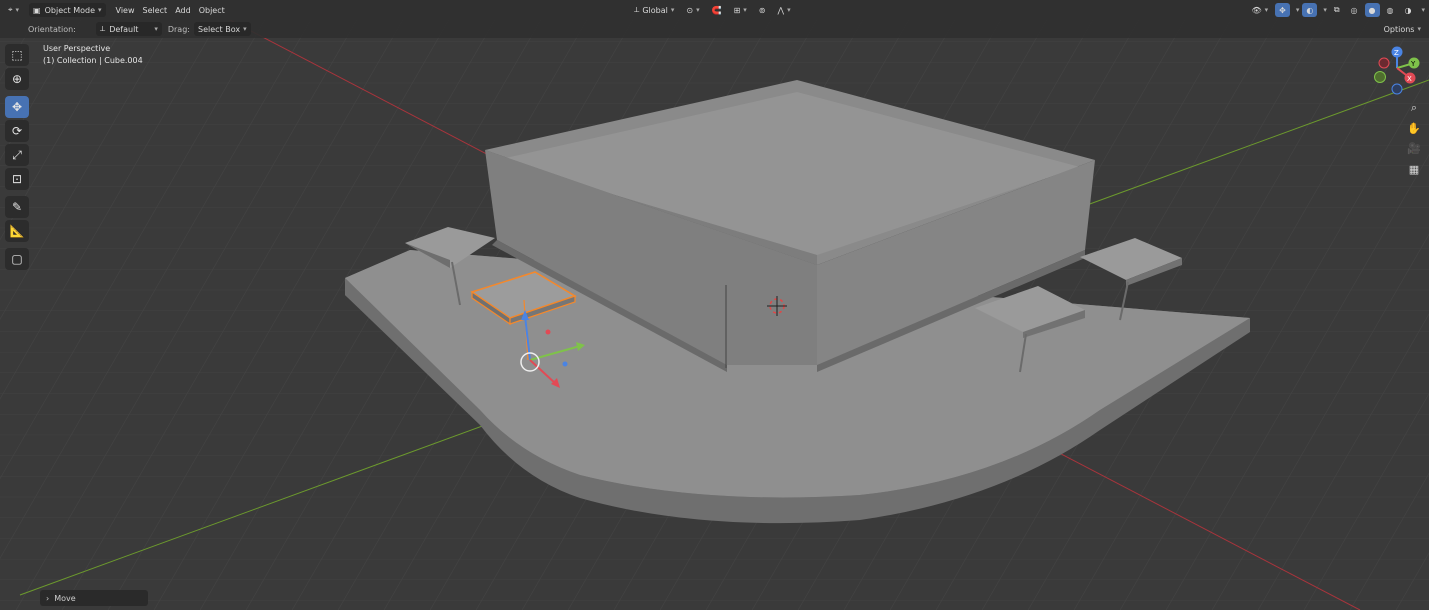  I want to click on options-dropdown: Options ▾, so click(1402, 29).